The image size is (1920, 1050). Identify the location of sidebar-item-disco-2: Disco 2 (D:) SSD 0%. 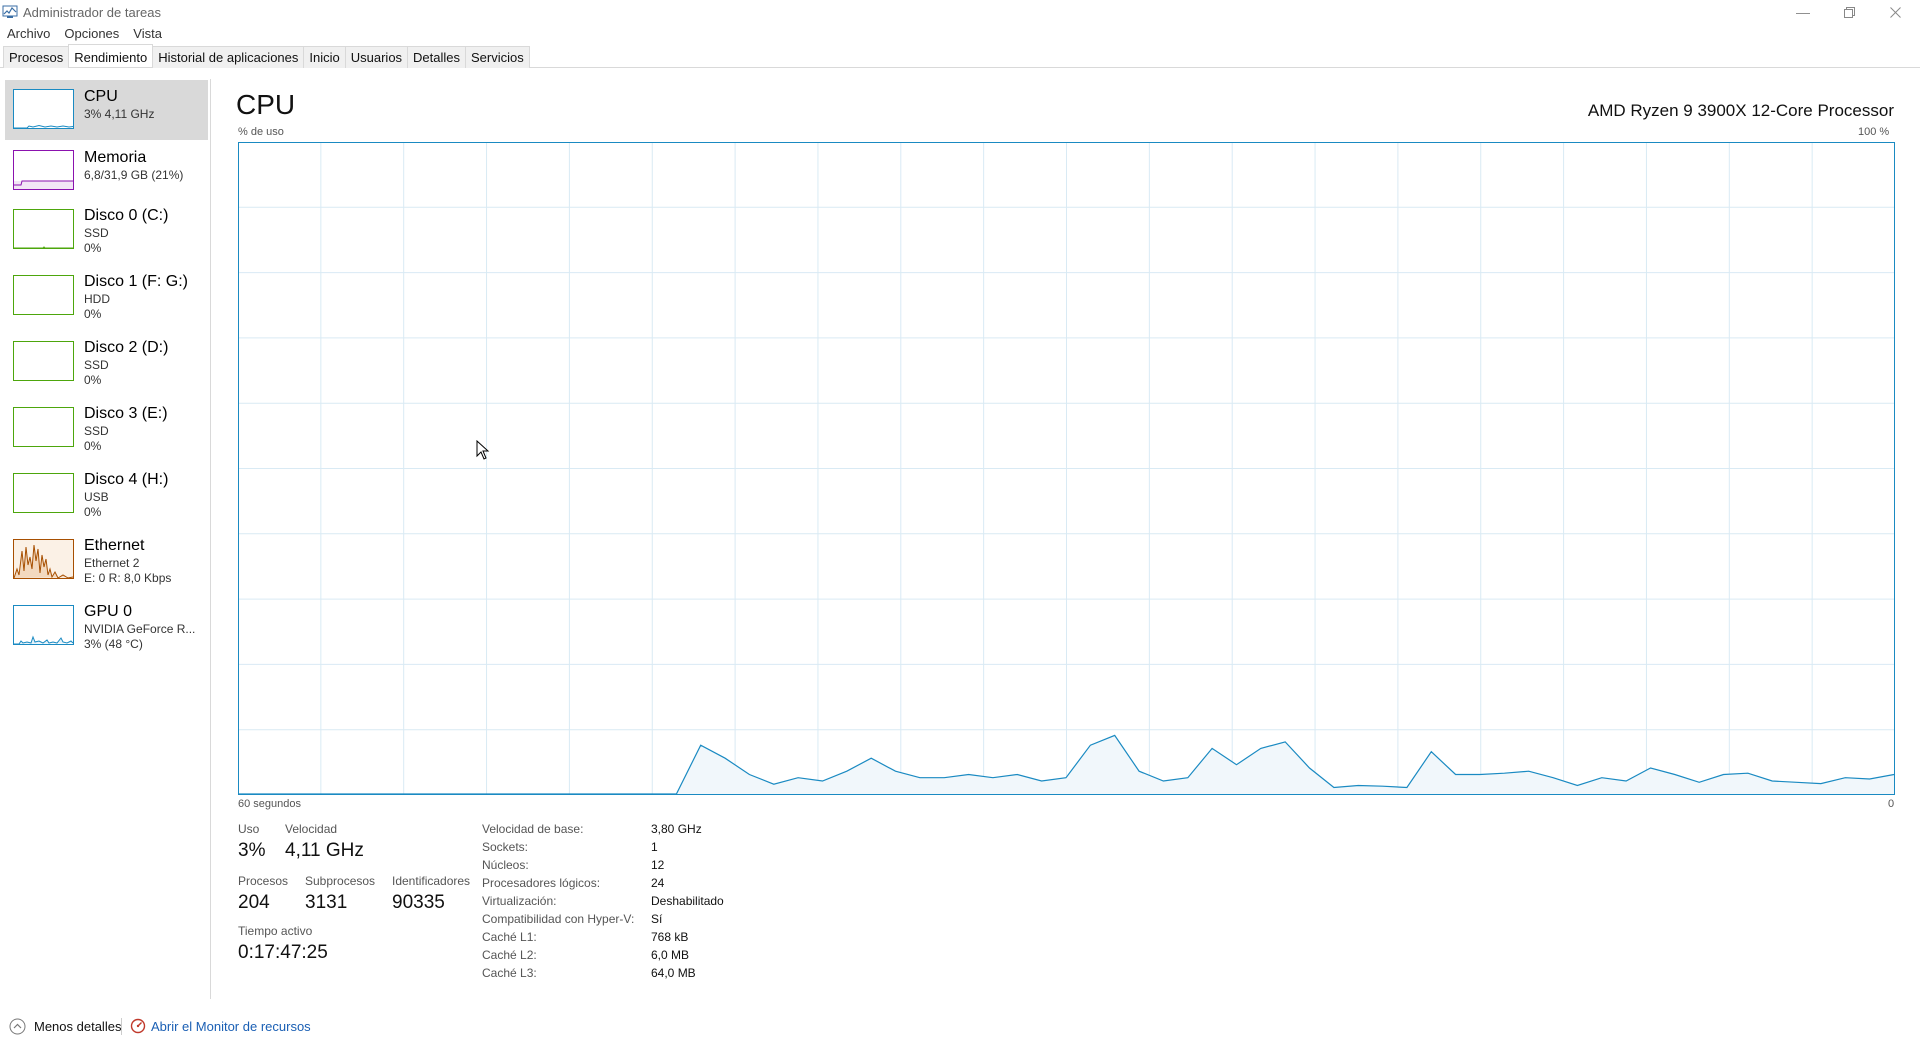
(106, 365).